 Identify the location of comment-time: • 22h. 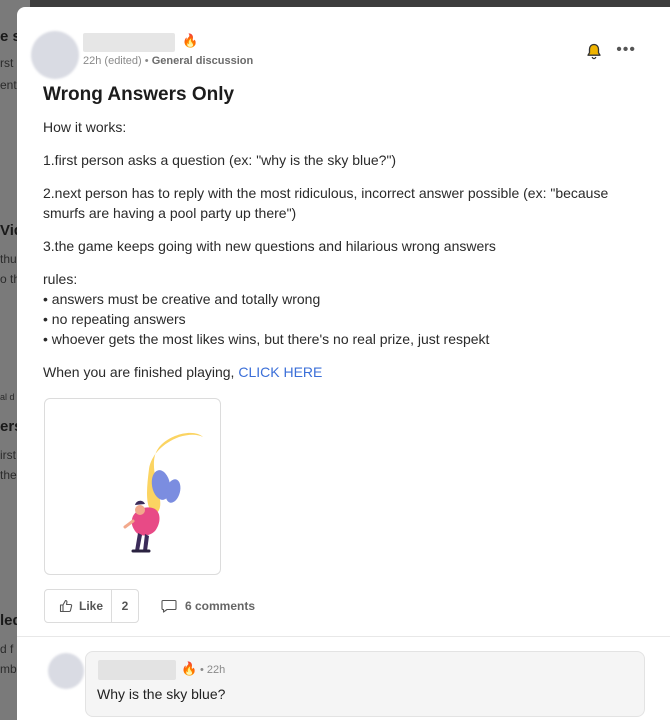
(213, 670).